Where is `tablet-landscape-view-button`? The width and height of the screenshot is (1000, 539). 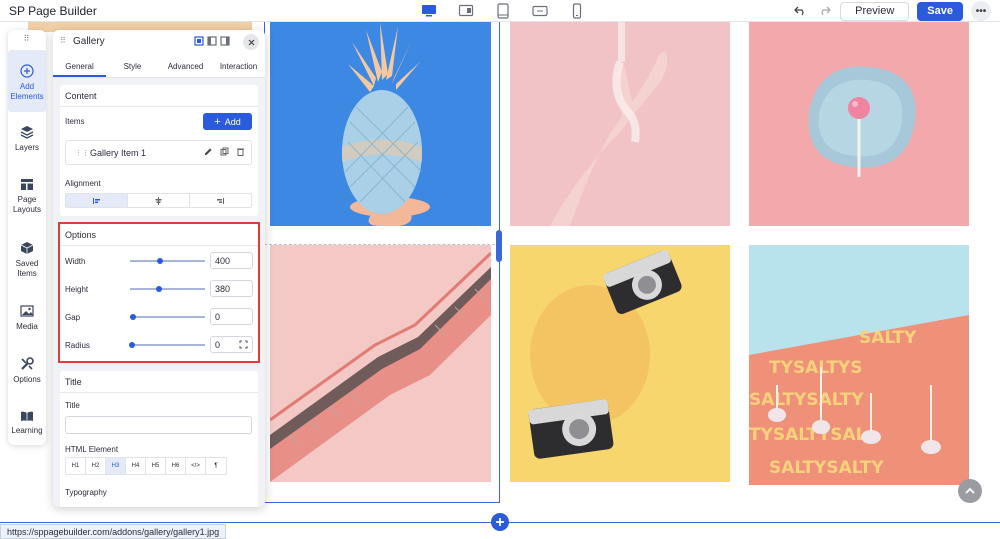 tablet-landscape-view-button is located at coordinates (540, 11).